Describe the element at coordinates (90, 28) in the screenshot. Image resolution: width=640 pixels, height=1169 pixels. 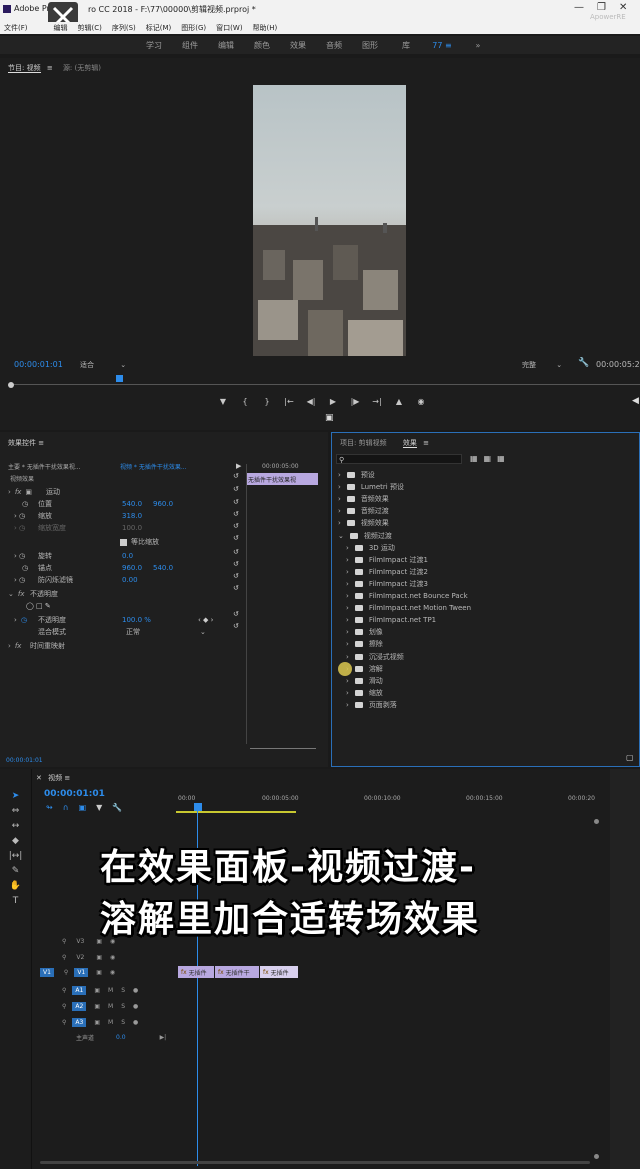
I see `menu-clip: 剪辑(C)` at that location.